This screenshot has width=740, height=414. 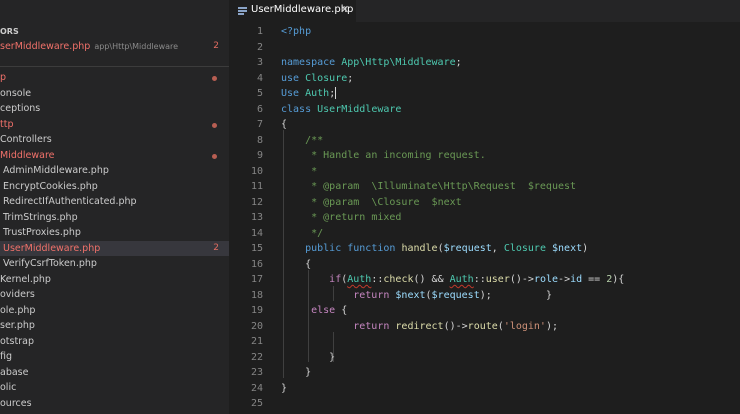 What do you see at coordinates (259, 78) in the screenshot?
I see `line-number: 4` at bounding box center [259, 78].